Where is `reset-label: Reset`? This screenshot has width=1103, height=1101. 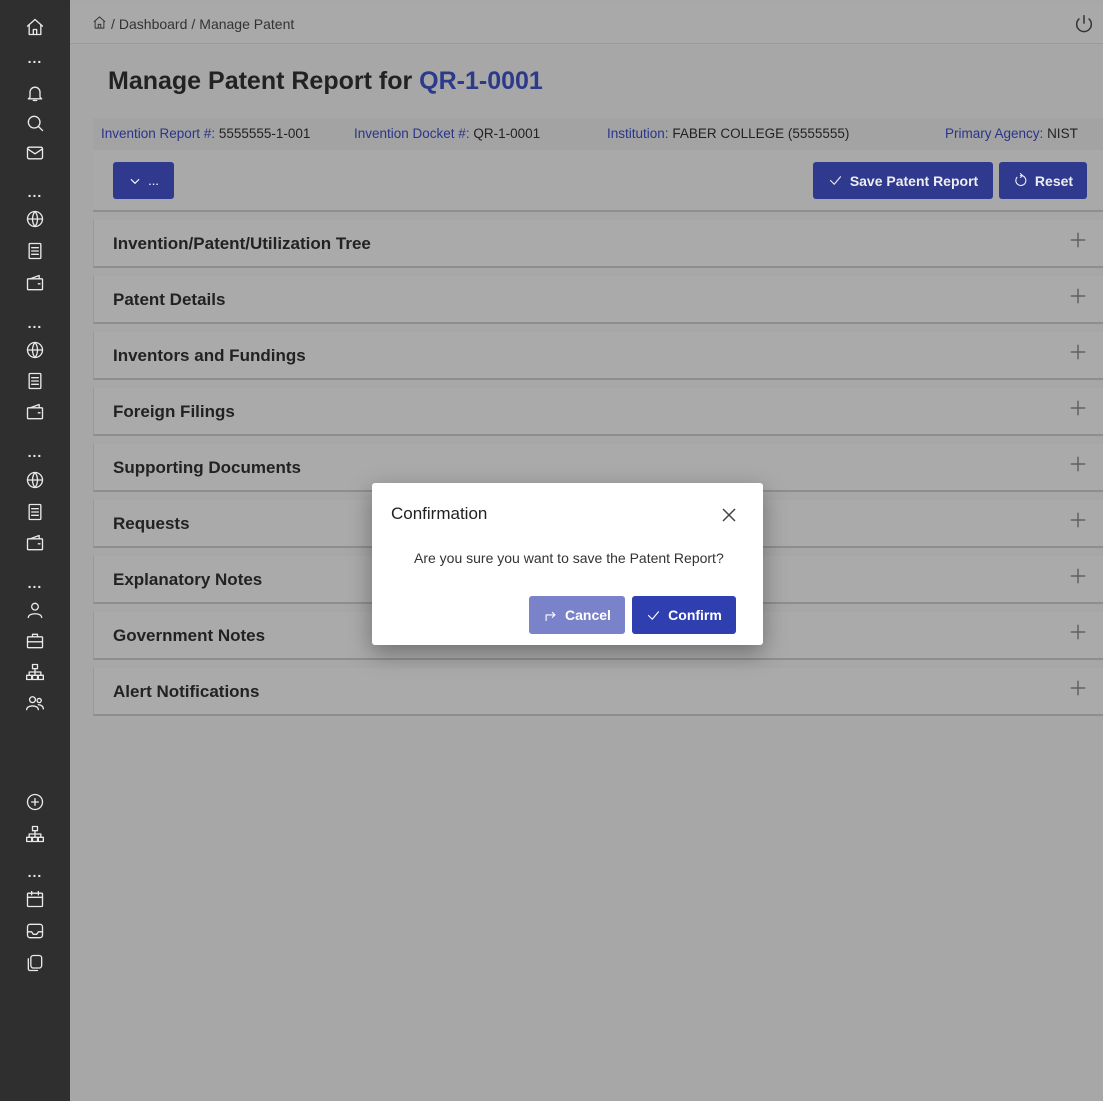 reset-label: Reset is located at coordinates (1054, 180).